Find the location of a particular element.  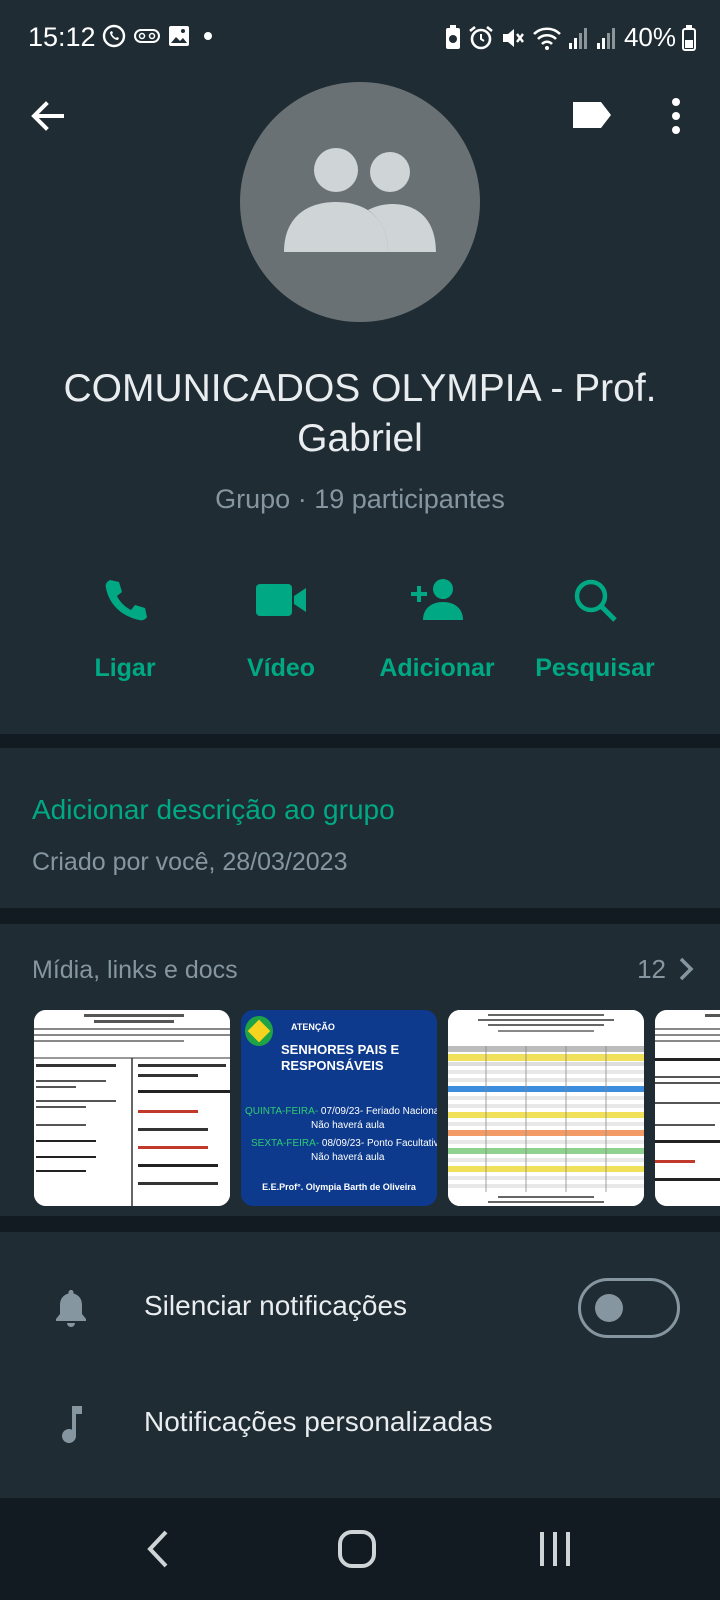

mute-label: Silenciar notificações is located at coordinates (276, 1305).